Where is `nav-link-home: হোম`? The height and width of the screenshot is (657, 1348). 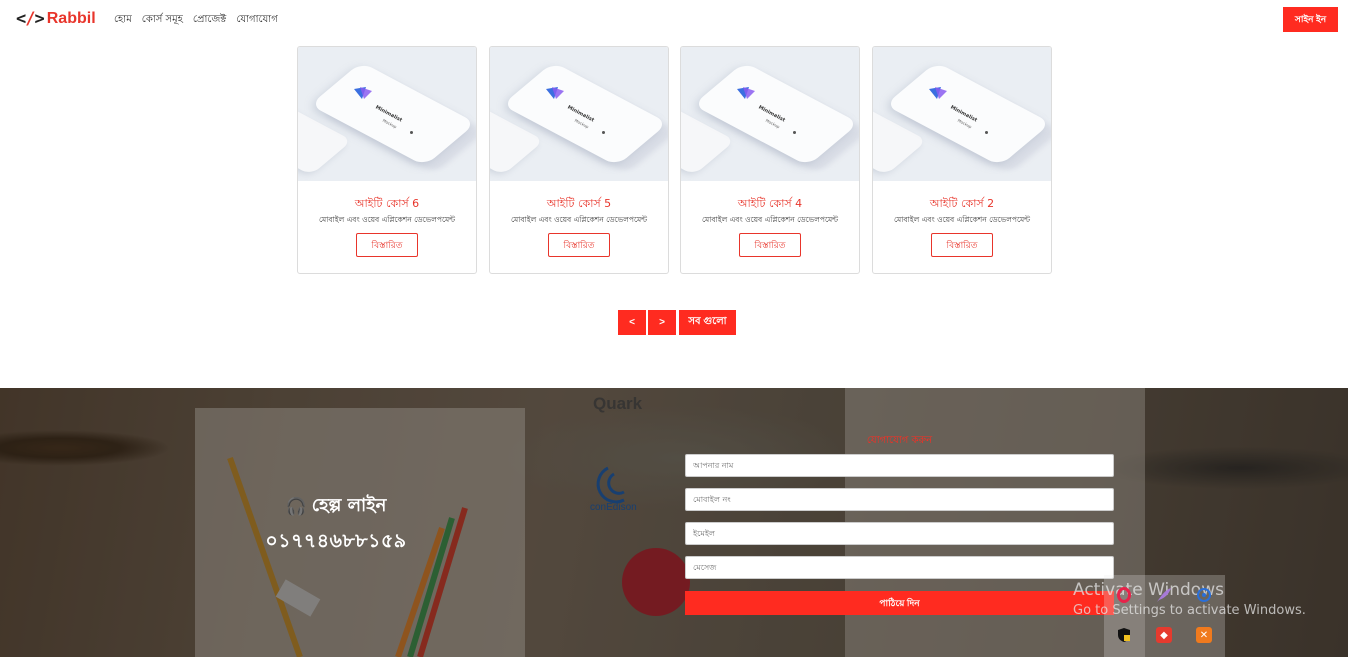
nav-link-home: হোম is located at coordinates (123, 20).